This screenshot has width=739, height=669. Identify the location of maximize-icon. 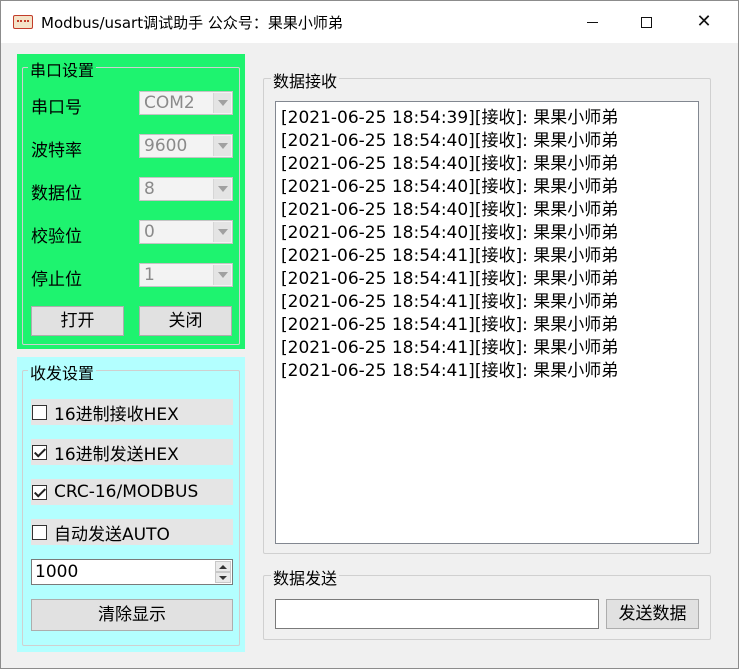
(646, 22).